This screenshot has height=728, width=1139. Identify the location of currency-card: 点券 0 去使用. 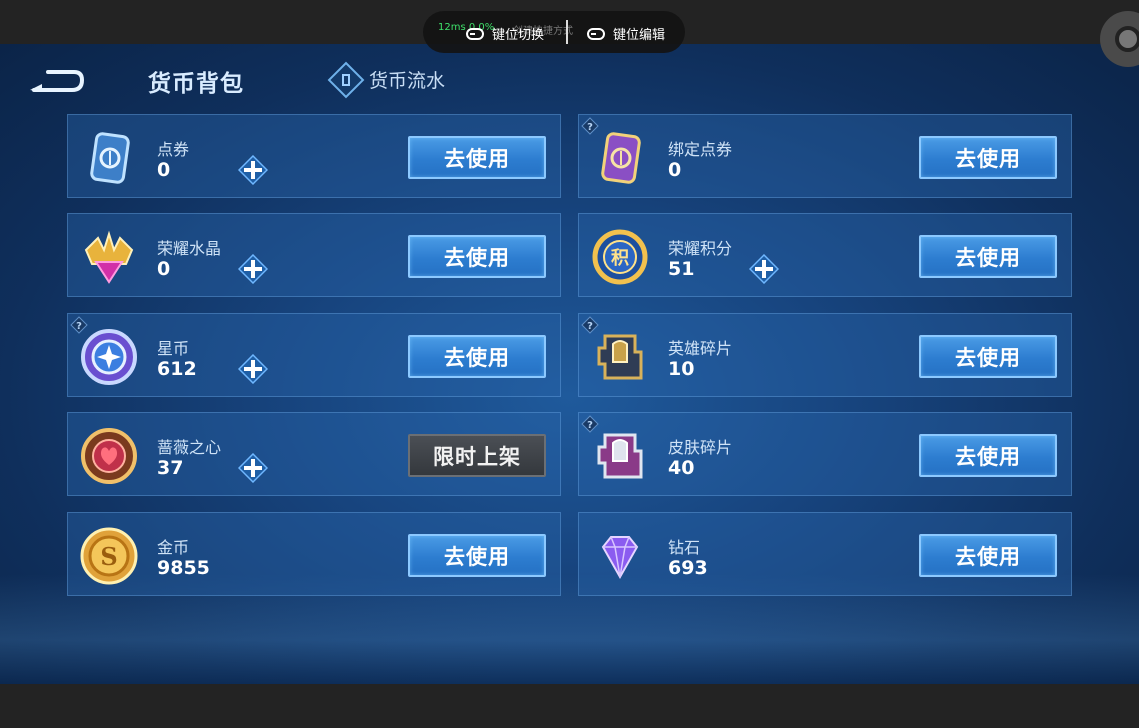
(314, 156).